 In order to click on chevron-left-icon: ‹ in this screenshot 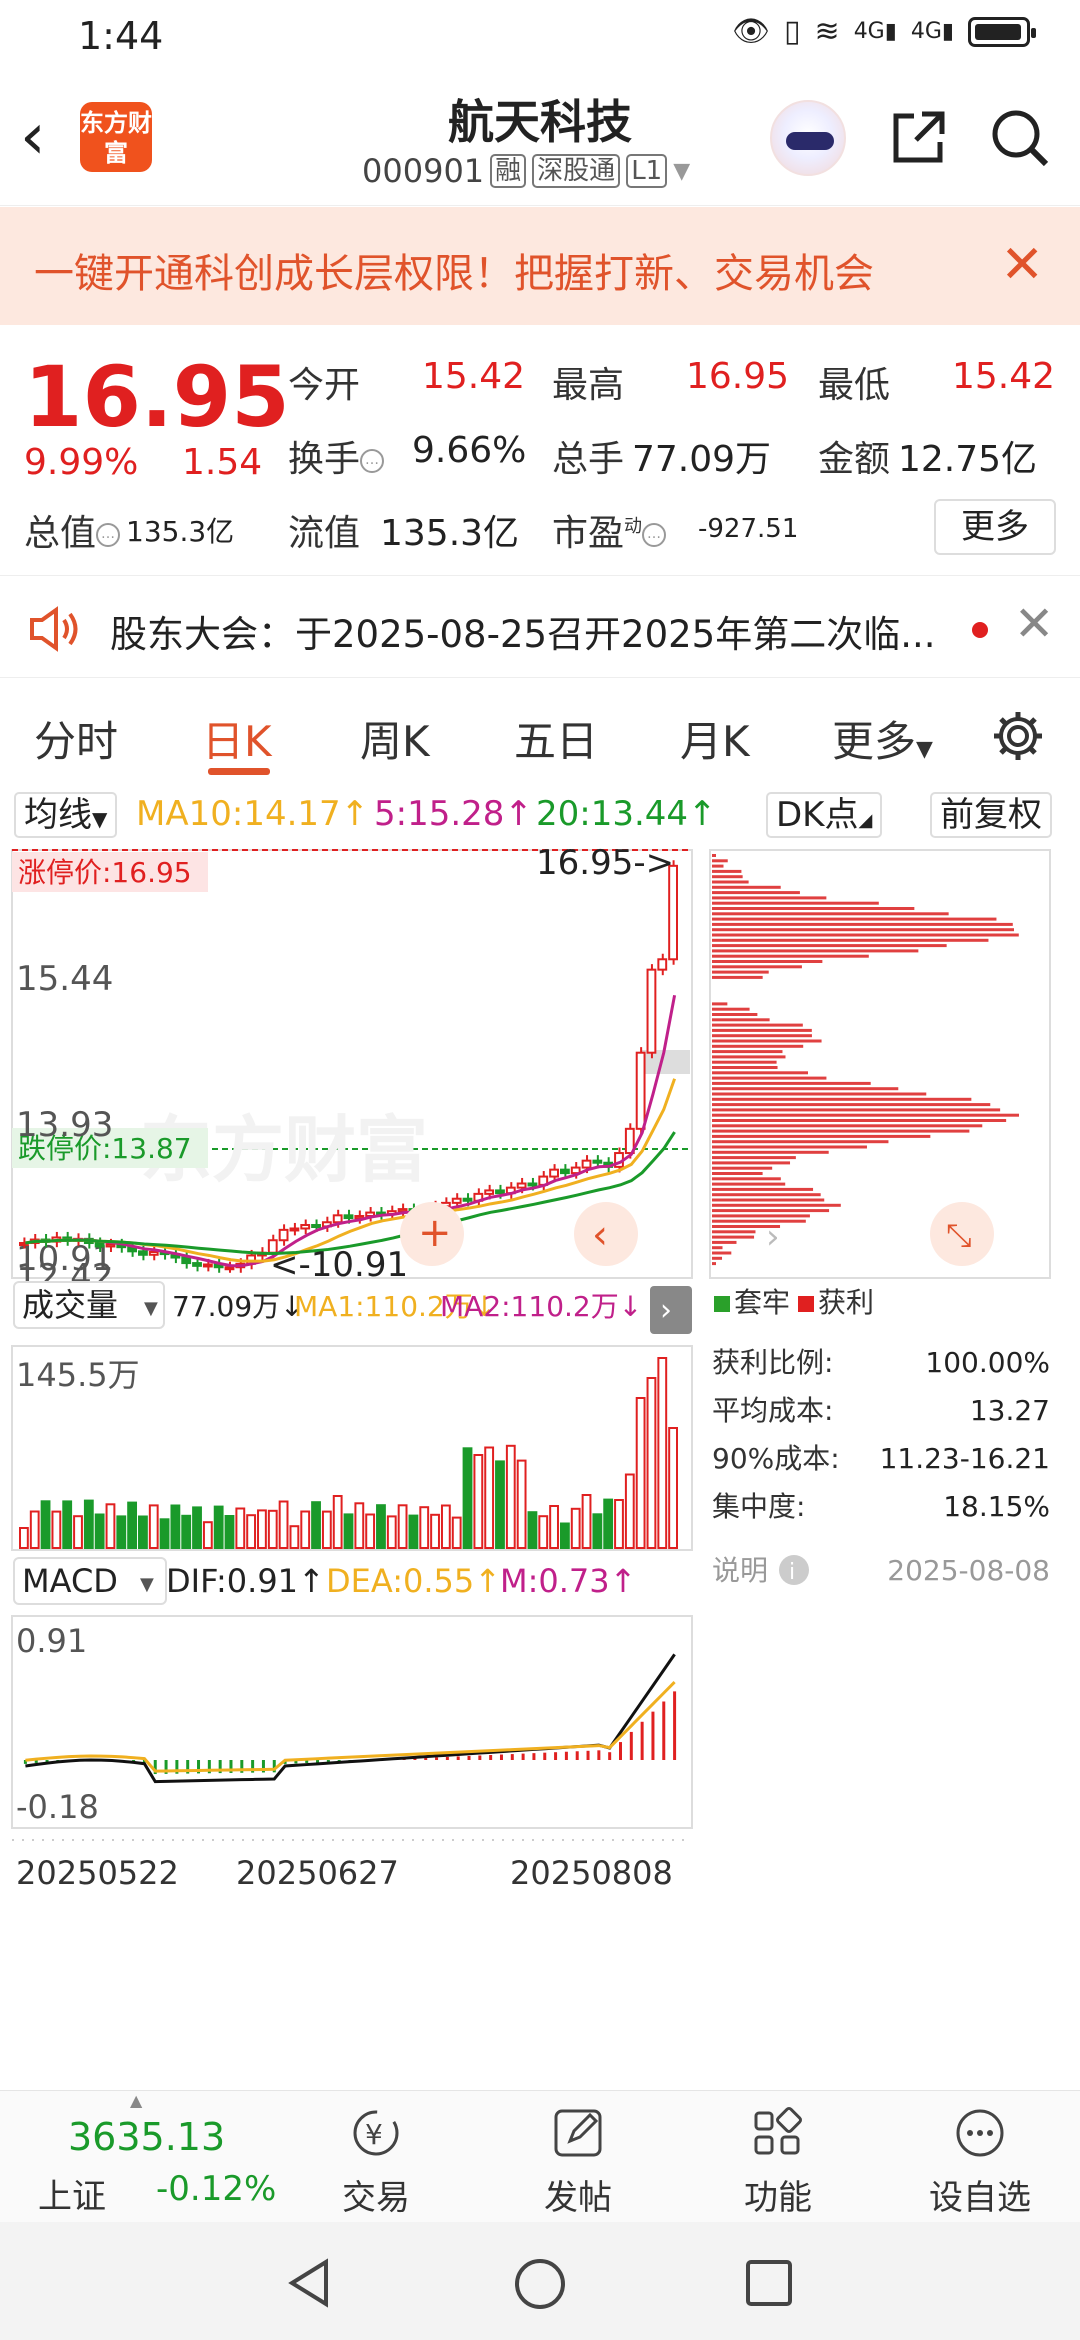, I will do `click(600, 1235)`.